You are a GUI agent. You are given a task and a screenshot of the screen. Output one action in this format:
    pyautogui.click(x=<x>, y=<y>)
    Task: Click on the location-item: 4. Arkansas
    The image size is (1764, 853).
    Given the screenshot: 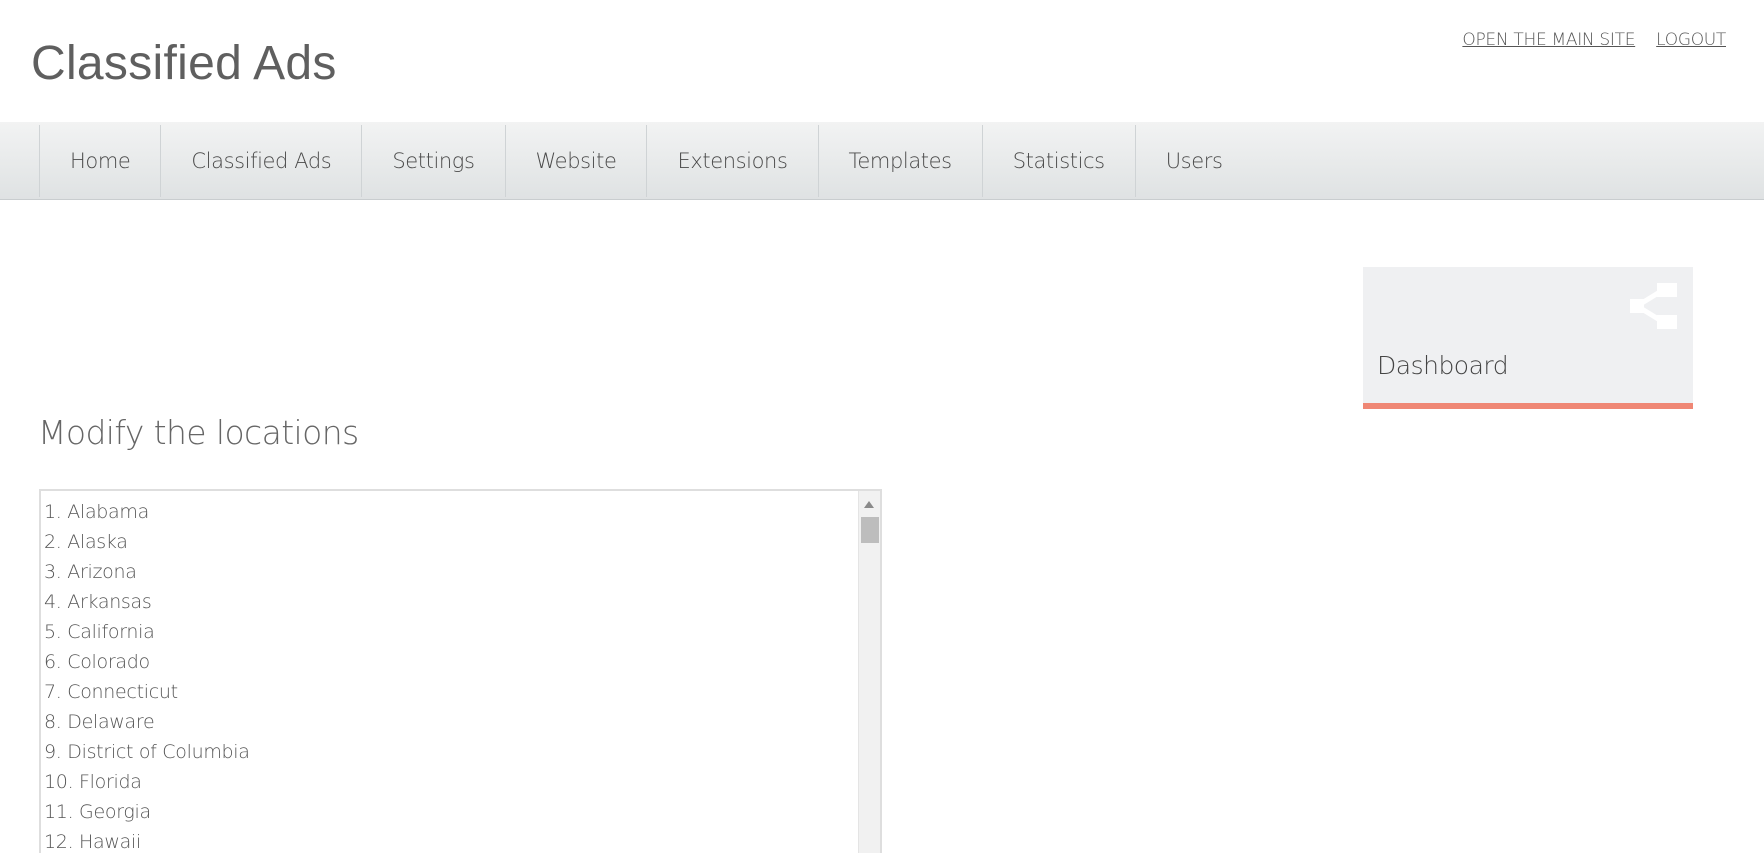 What is the action you would take?
    pyautogui.click(x=147, y=602)
    